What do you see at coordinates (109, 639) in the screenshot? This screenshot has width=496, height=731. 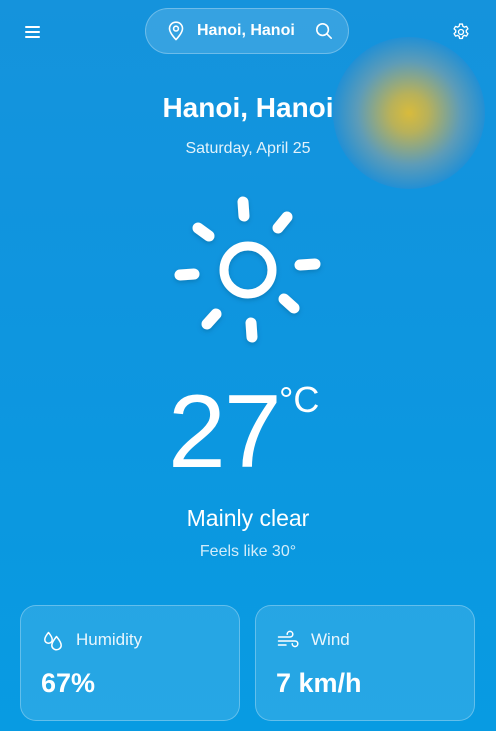 I see `humidity-label: Humidity` at bounding box center [109, 639].